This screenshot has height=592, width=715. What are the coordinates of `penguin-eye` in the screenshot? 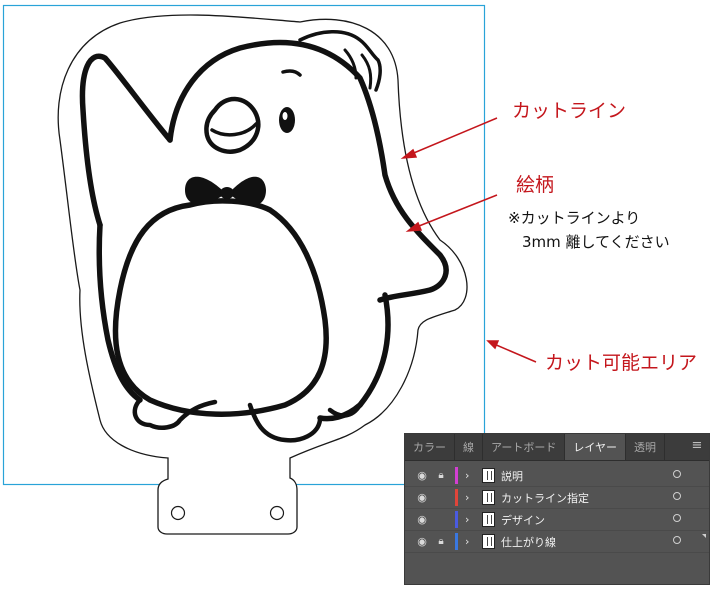 It's located at (287, 120).